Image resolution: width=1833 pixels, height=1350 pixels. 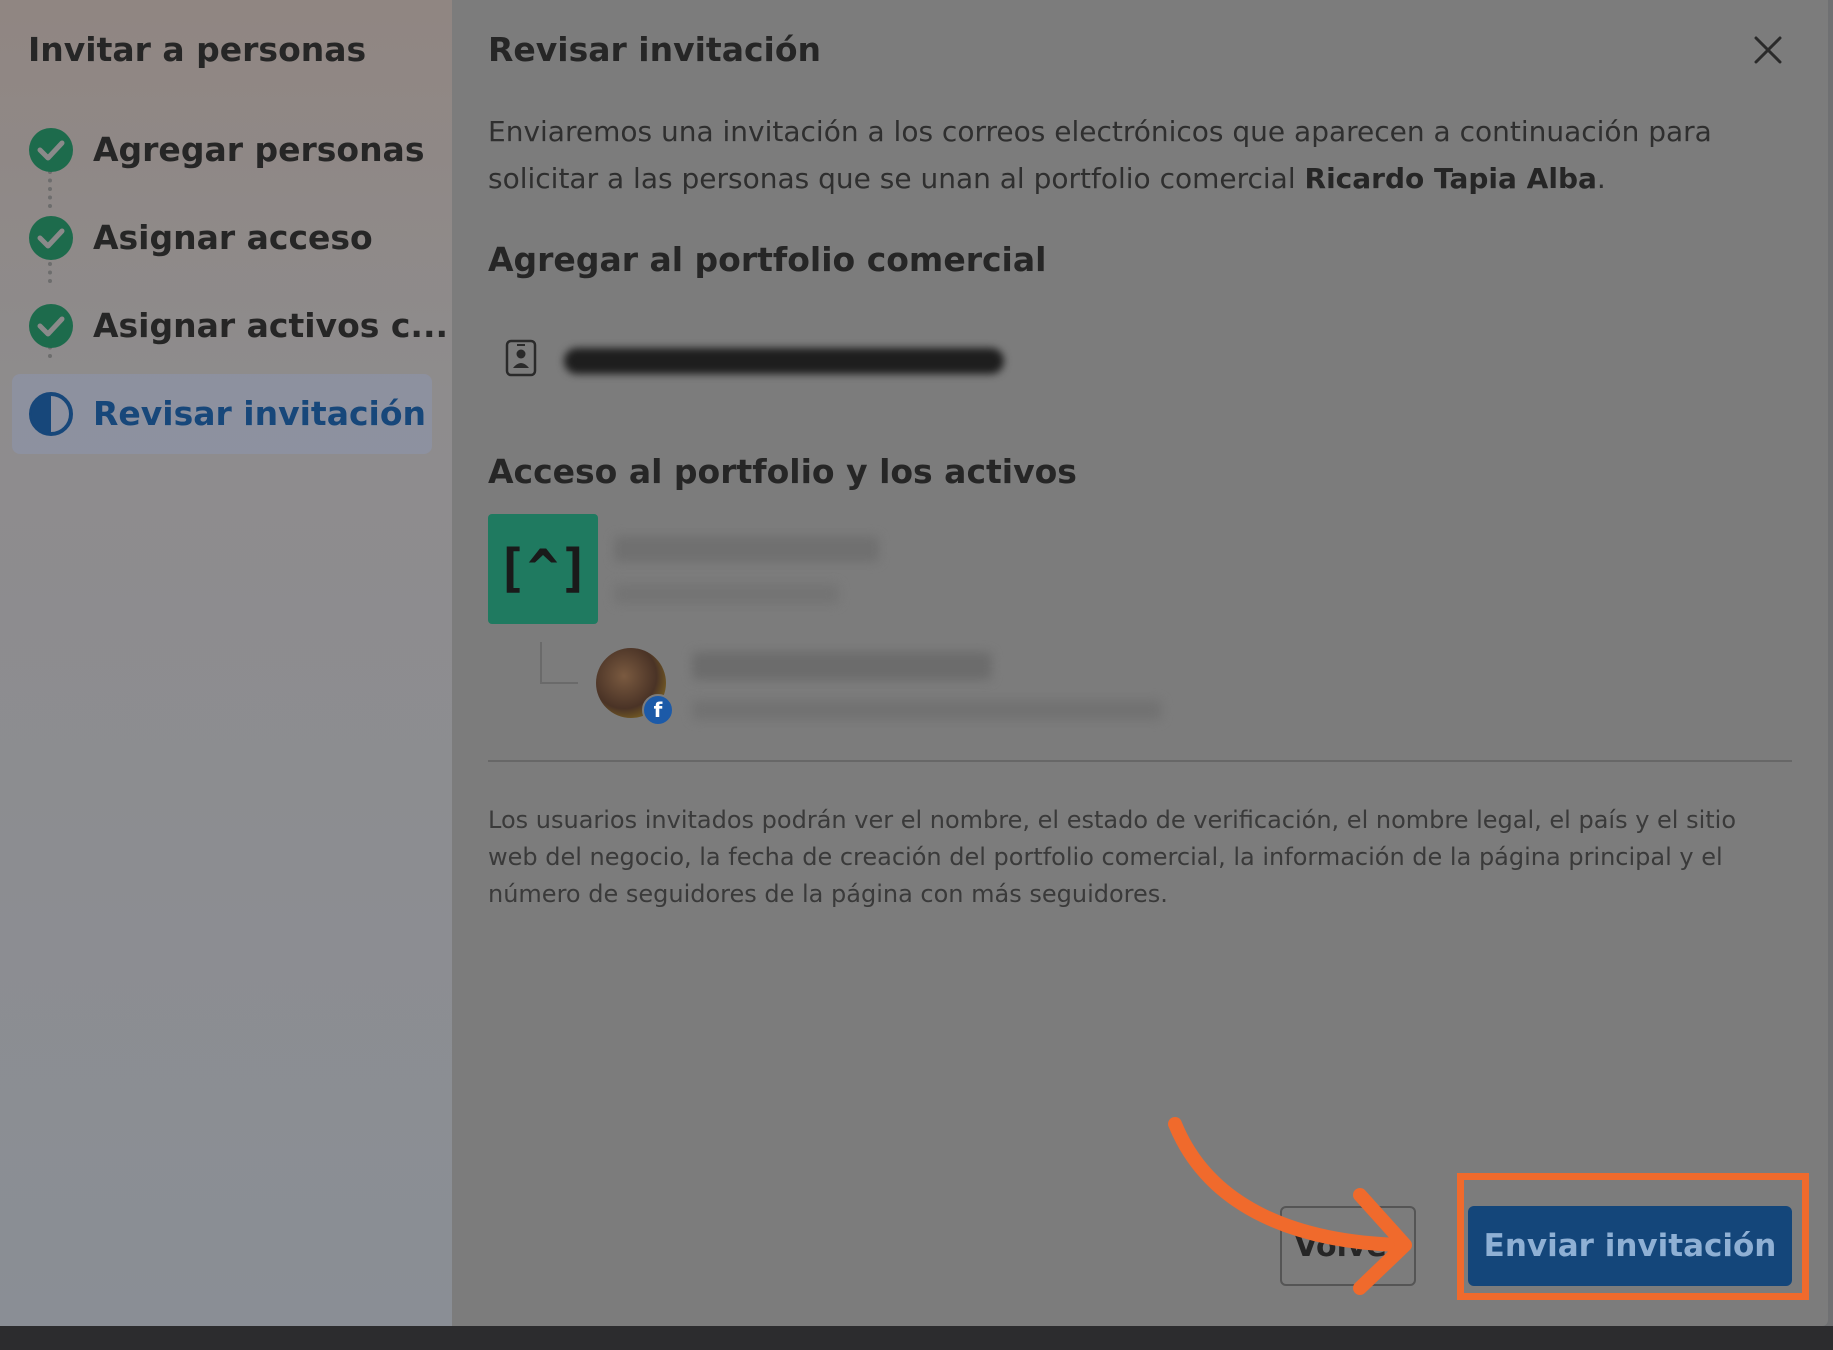 I want to click on bottom-bar, so click(x=916, y=1338).